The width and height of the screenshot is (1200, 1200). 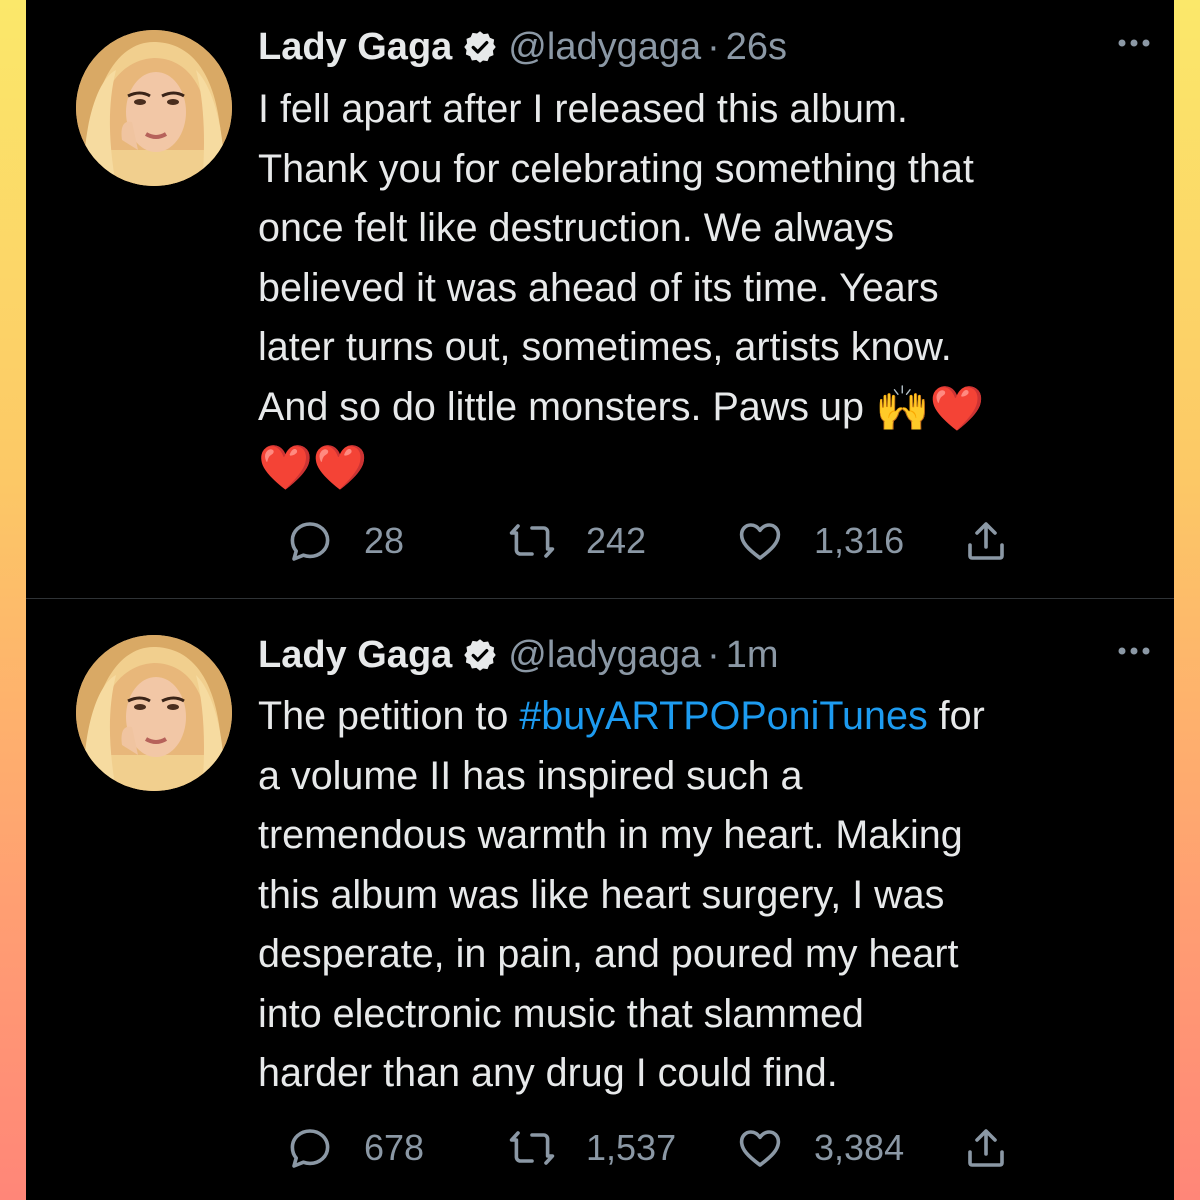 I want to click on tweet-text-line: Thank you for celebrating something that, so click(x=616, y=168).